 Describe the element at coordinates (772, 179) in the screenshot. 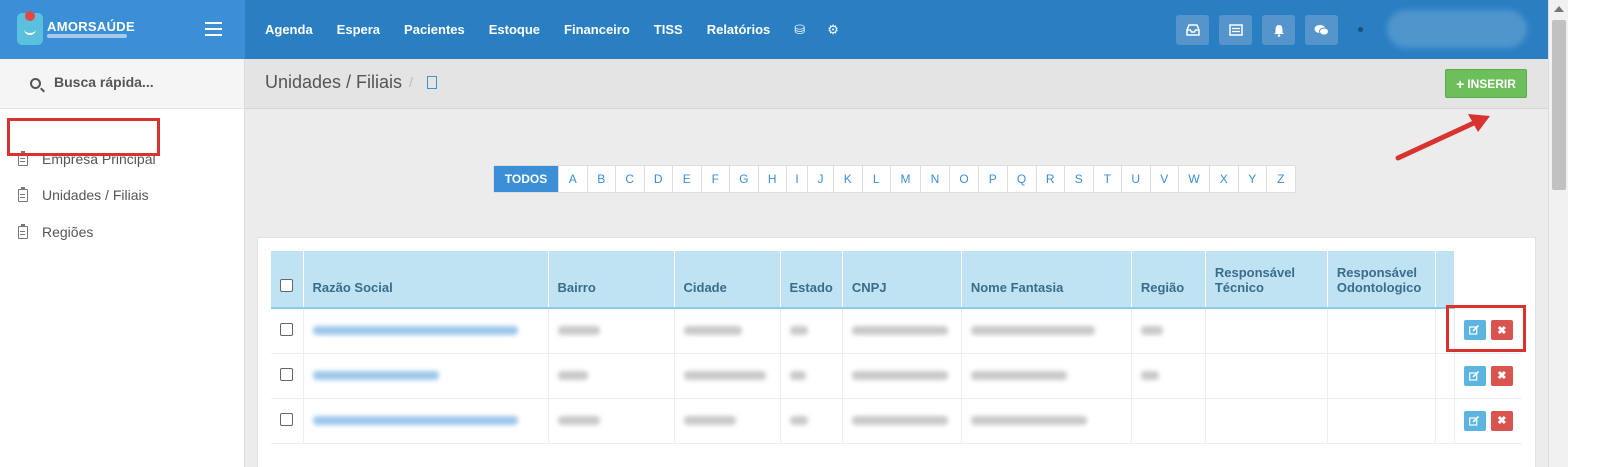

I see `filter-letter-h: H` at that location.